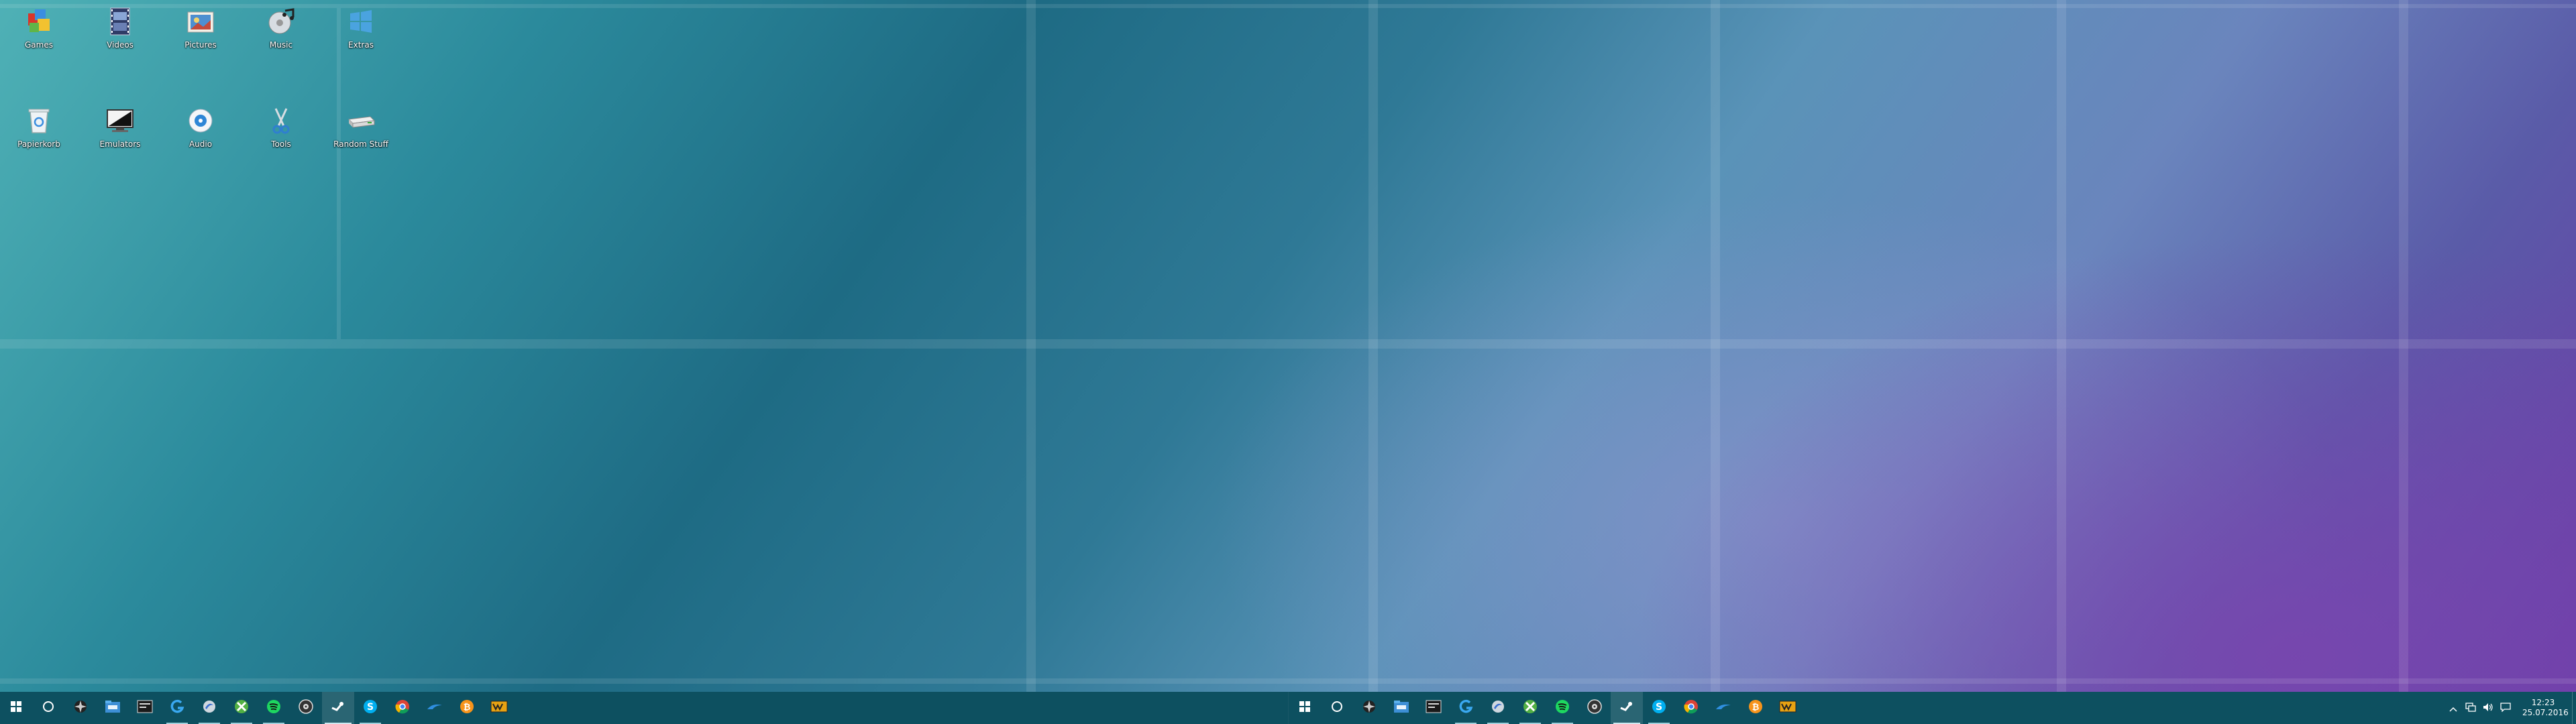 The height and width of the screenshot is (724, 2576). I want to click on desktop-icon-tools: Tools, so click(281, 127).